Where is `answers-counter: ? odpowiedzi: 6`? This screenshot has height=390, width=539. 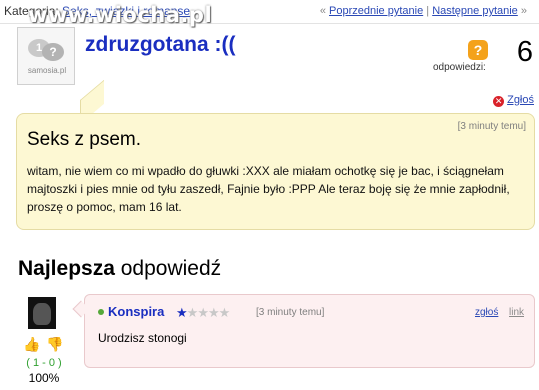 answers-counter: ? odpowiedzi: 6 is located at coordinates (483, 55).